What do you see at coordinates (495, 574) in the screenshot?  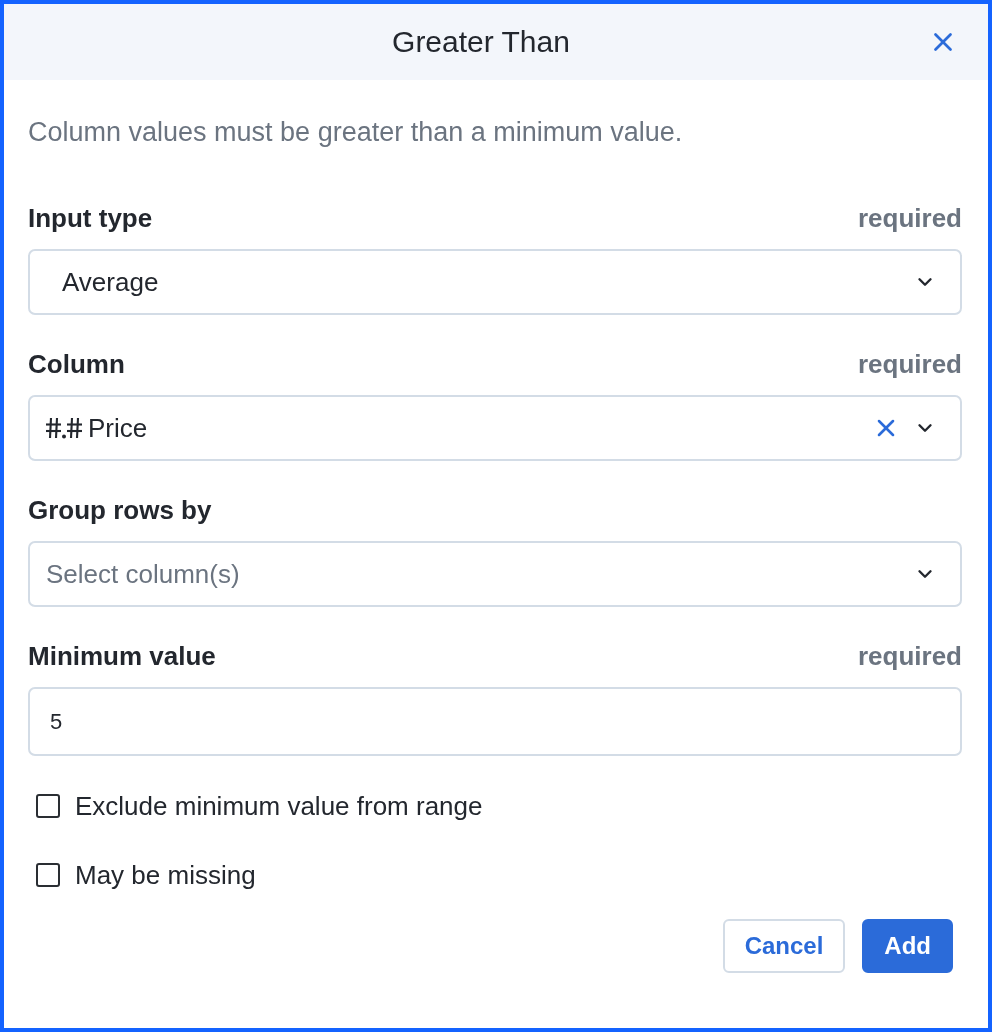 I see `dropdown-field: Select column(s)` at bounding box center [495, 574].